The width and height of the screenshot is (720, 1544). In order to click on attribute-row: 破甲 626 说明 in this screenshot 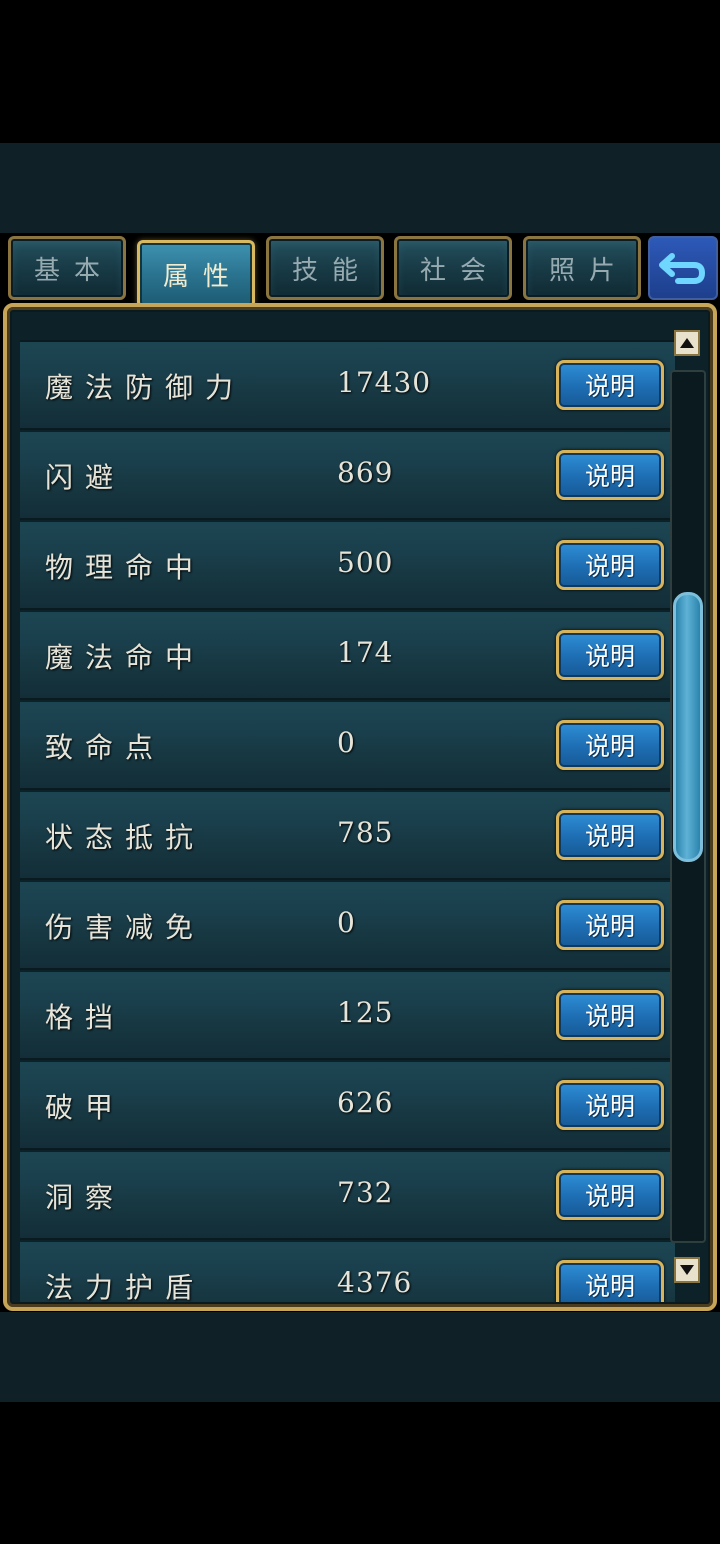, I will do `click(347, 1106)`.